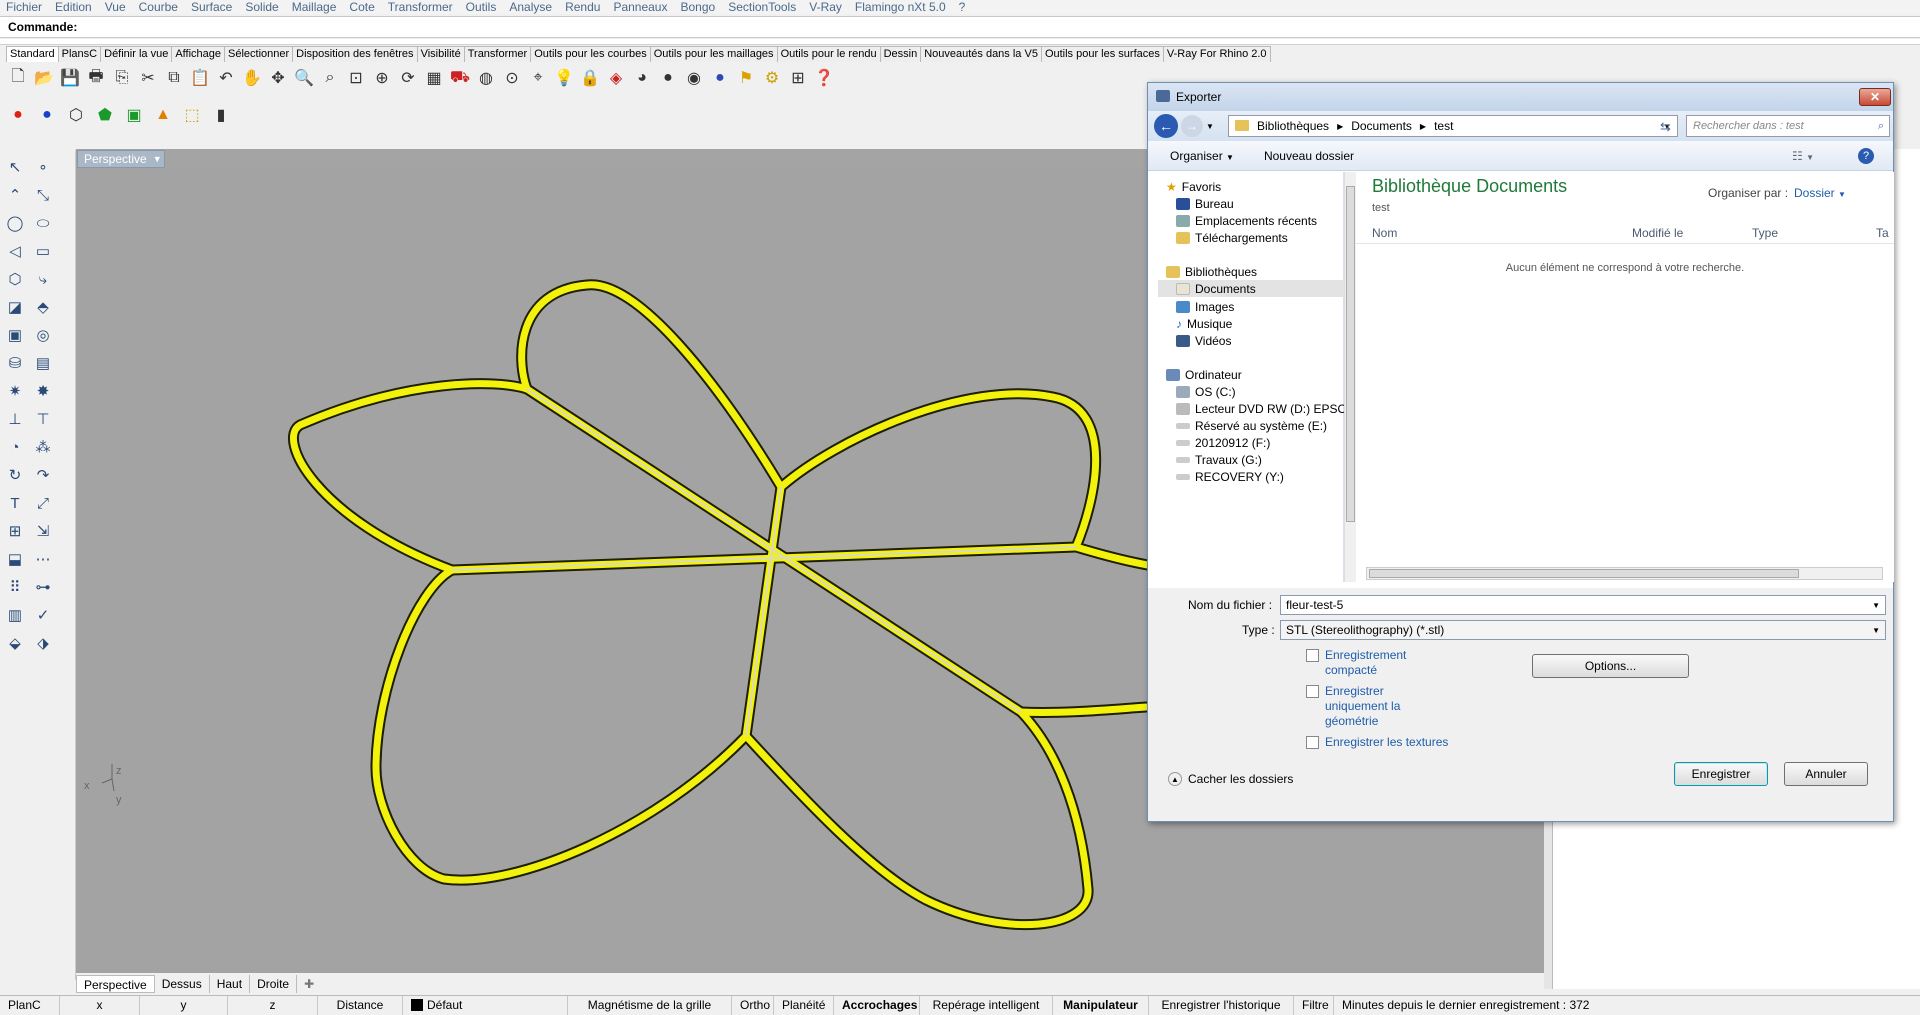 The width and height of the screenshot is (1920, 1015). Describe the element at coordinates (564, 78) in the screenshot. I see `light-bulb-icon: 💡` at that location.